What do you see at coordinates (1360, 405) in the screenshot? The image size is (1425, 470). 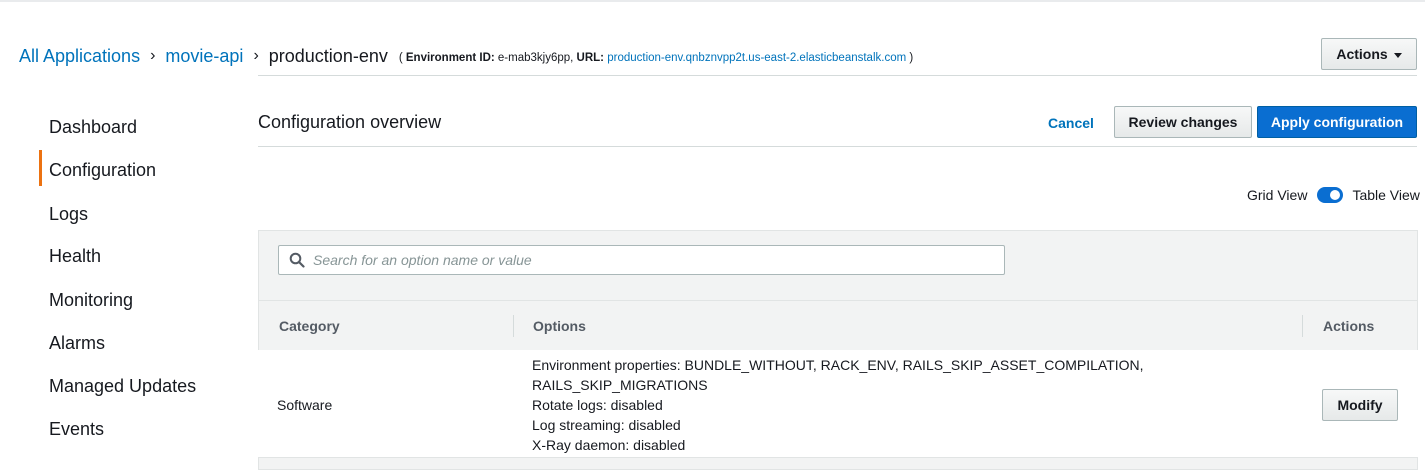 I see `modify-software-button: Modify` at bounding box center [1360, 405].